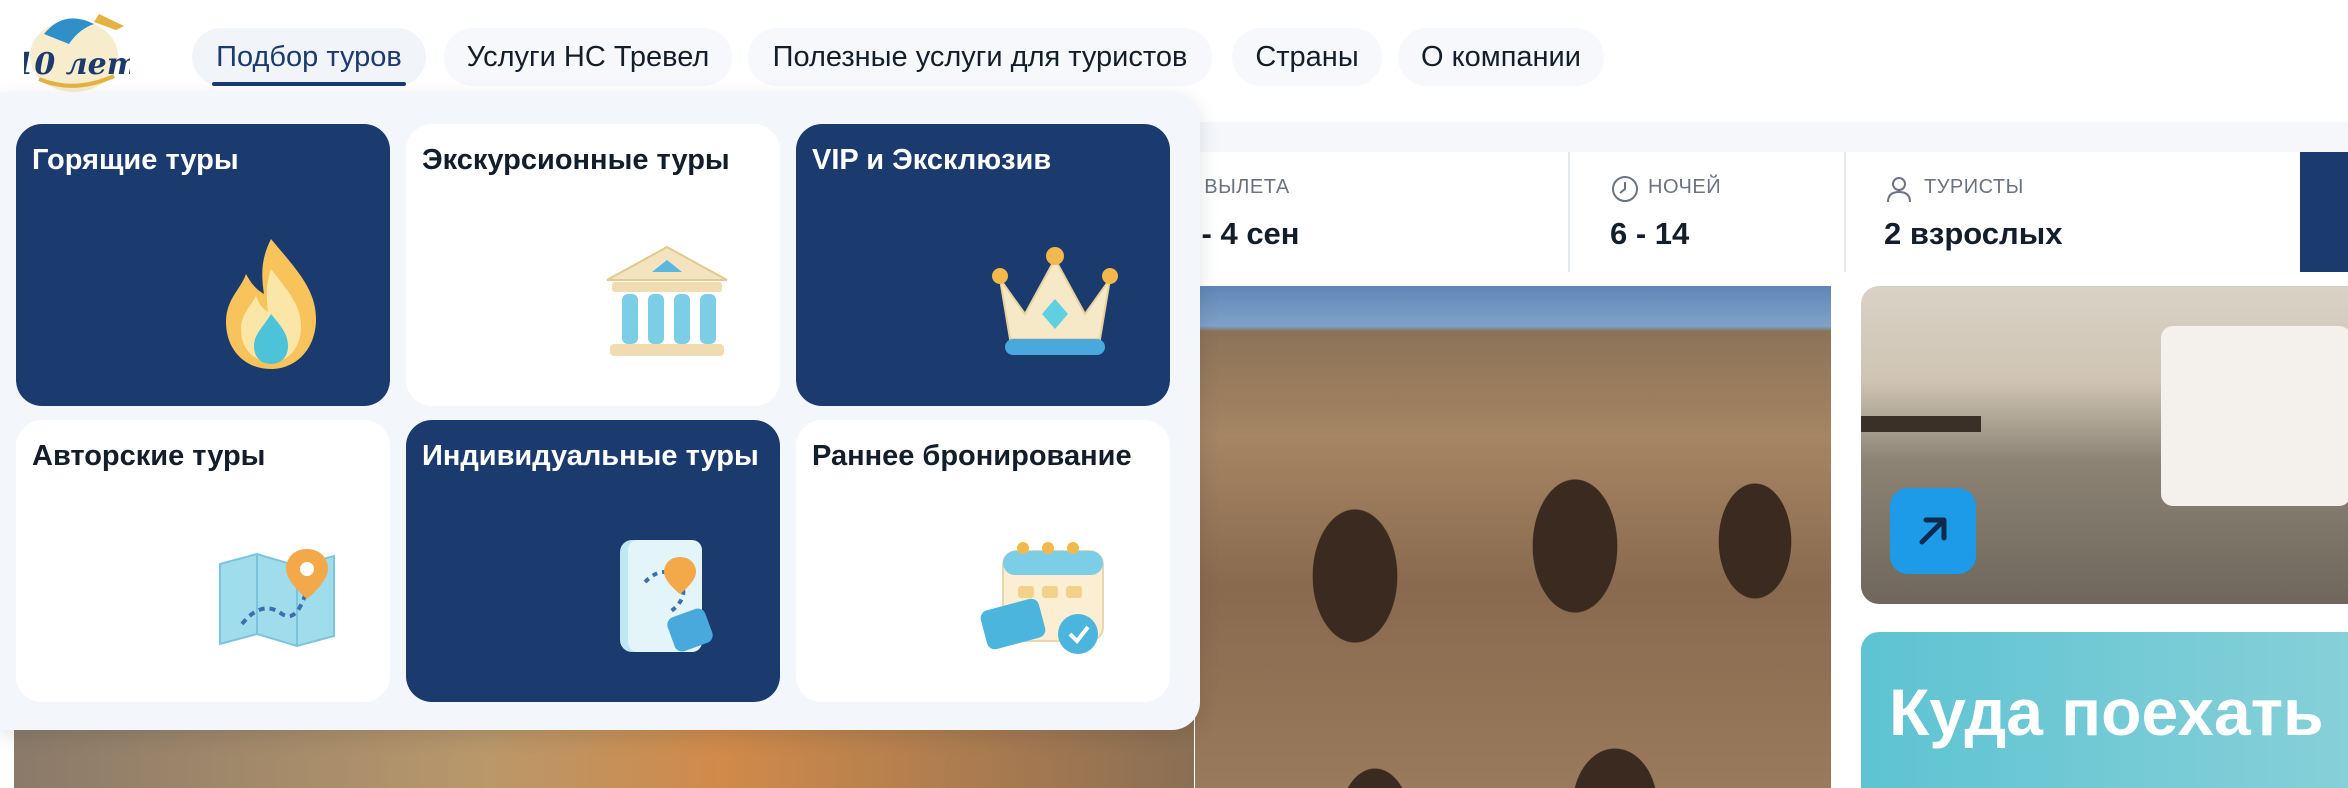 The height and width of the screenshot is (788, 2348). I want to click on card-title: Индивидуальные туры, so click(590, 456).